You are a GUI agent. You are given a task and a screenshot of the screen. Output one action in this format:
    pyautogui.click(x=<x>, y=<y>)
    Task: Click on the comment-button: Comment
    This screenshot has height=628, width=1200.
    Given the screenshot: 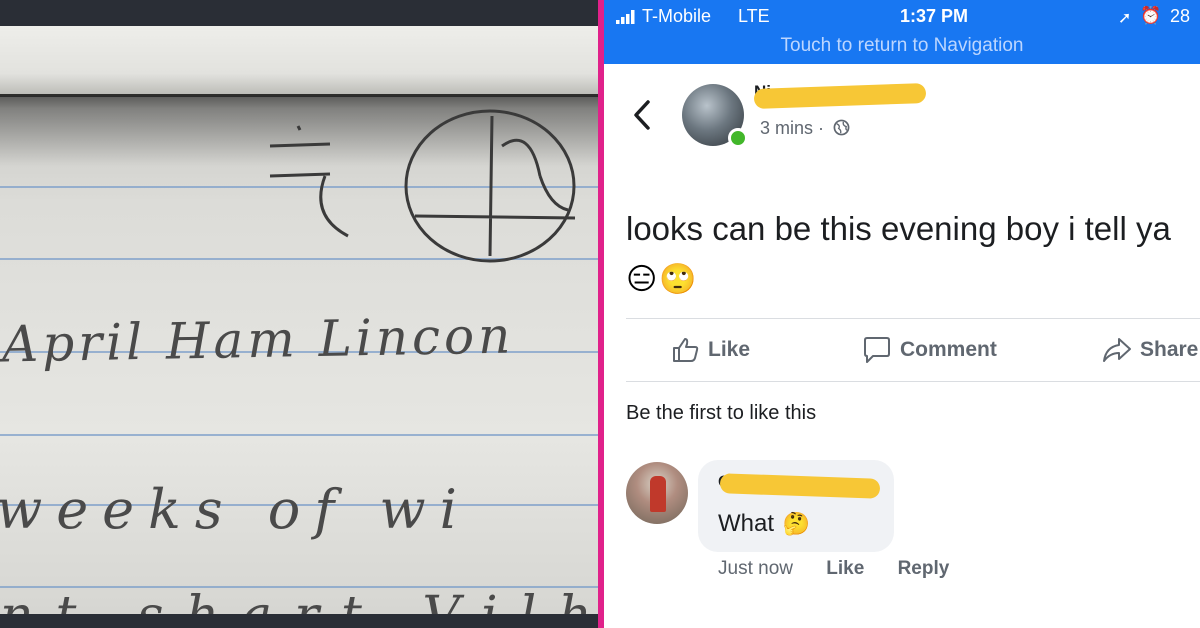 What is the action you would take?
    pyautogui.click(x=929, y=350)
    